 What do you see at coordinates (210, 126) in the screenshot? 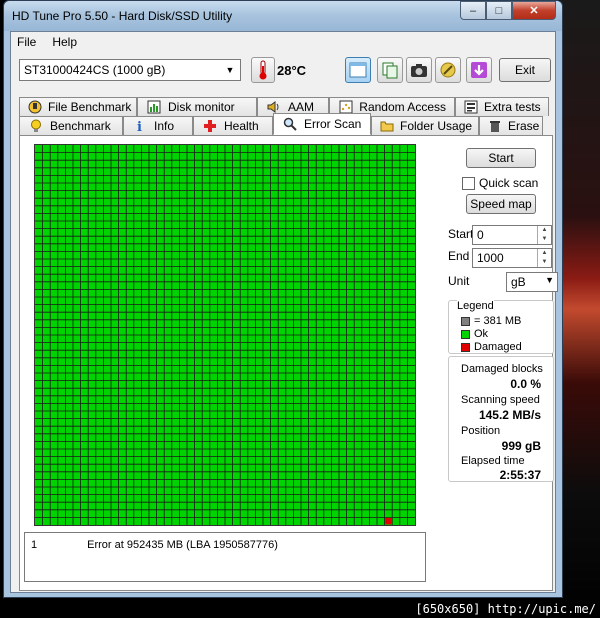
I see `health-cross-icon` at bounding box center [210, 126].